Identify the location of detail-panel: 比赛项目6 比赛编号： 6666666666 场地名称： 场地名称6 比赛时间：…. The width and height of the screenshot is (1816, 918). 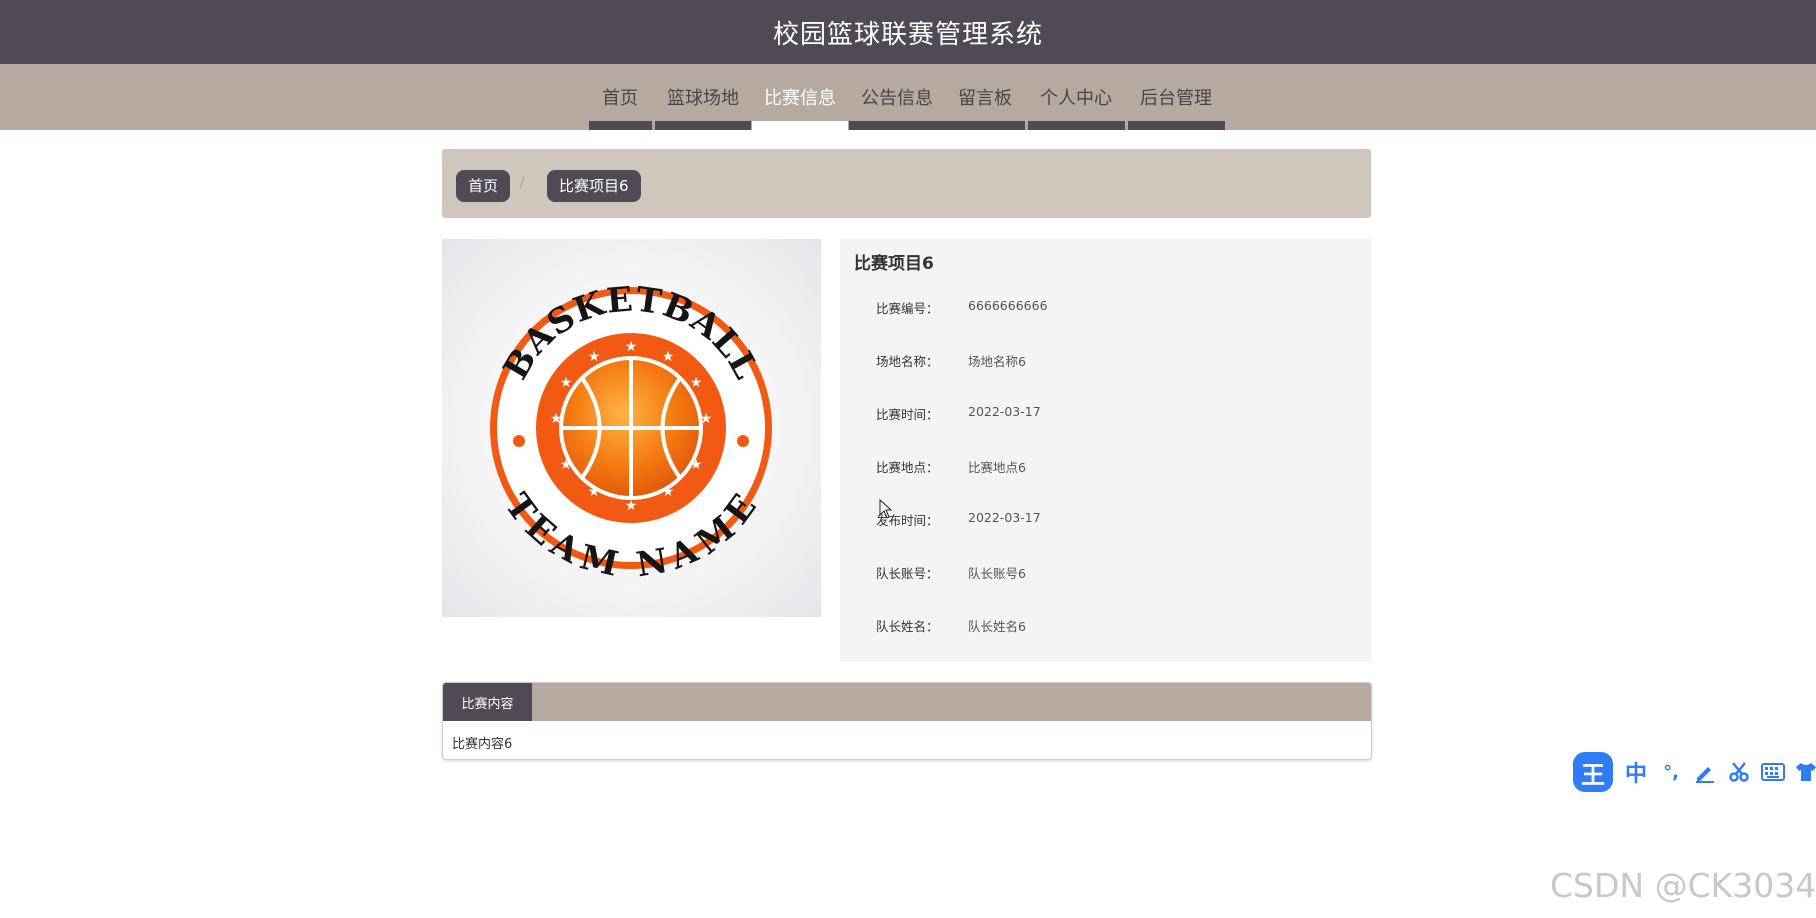
(1105, 450).